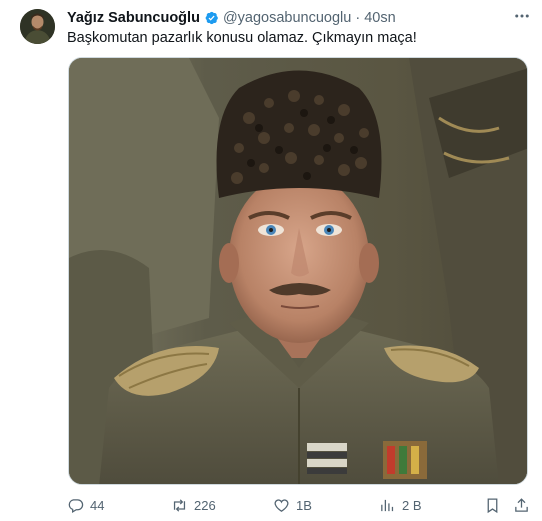 The height and width of the screenshot is (521, 542). Describe the element at coordinates (379, 18) in the screenshot. I see `timestamp: 40sn` at that location.